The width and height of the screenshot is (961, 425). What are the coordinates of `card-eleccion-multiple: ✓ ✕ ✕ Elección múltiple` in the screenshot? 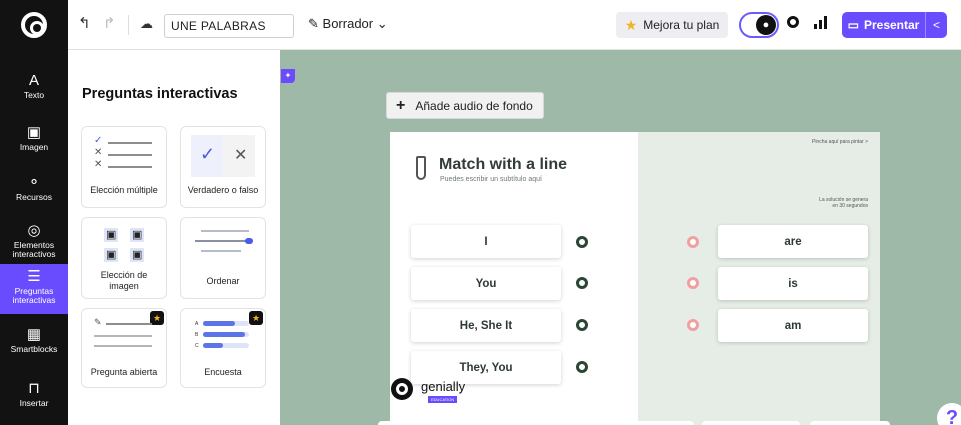 It's located at (124, 167).